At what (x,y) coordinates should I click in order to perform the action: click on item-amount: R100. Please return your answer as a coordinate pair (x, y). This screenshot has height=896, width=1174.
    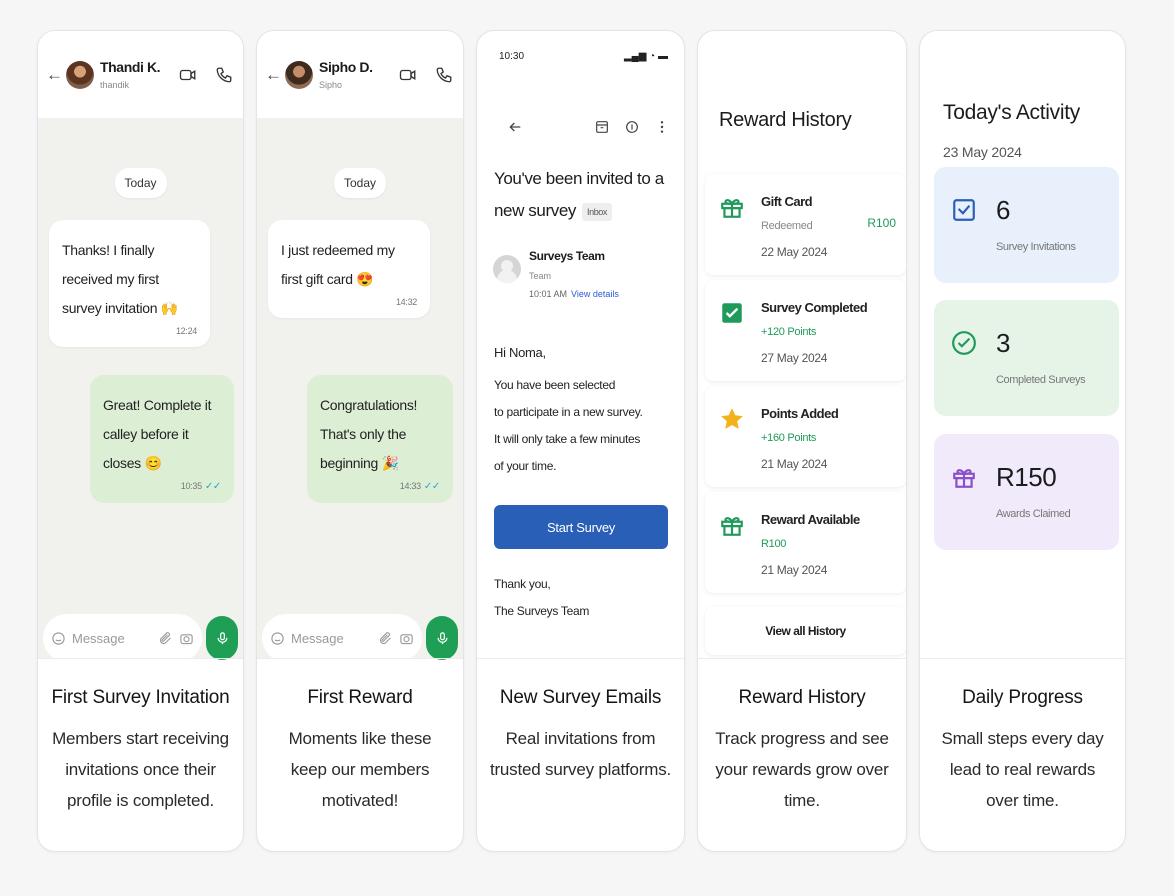
    Looking at the image, I should click on (881, 223).